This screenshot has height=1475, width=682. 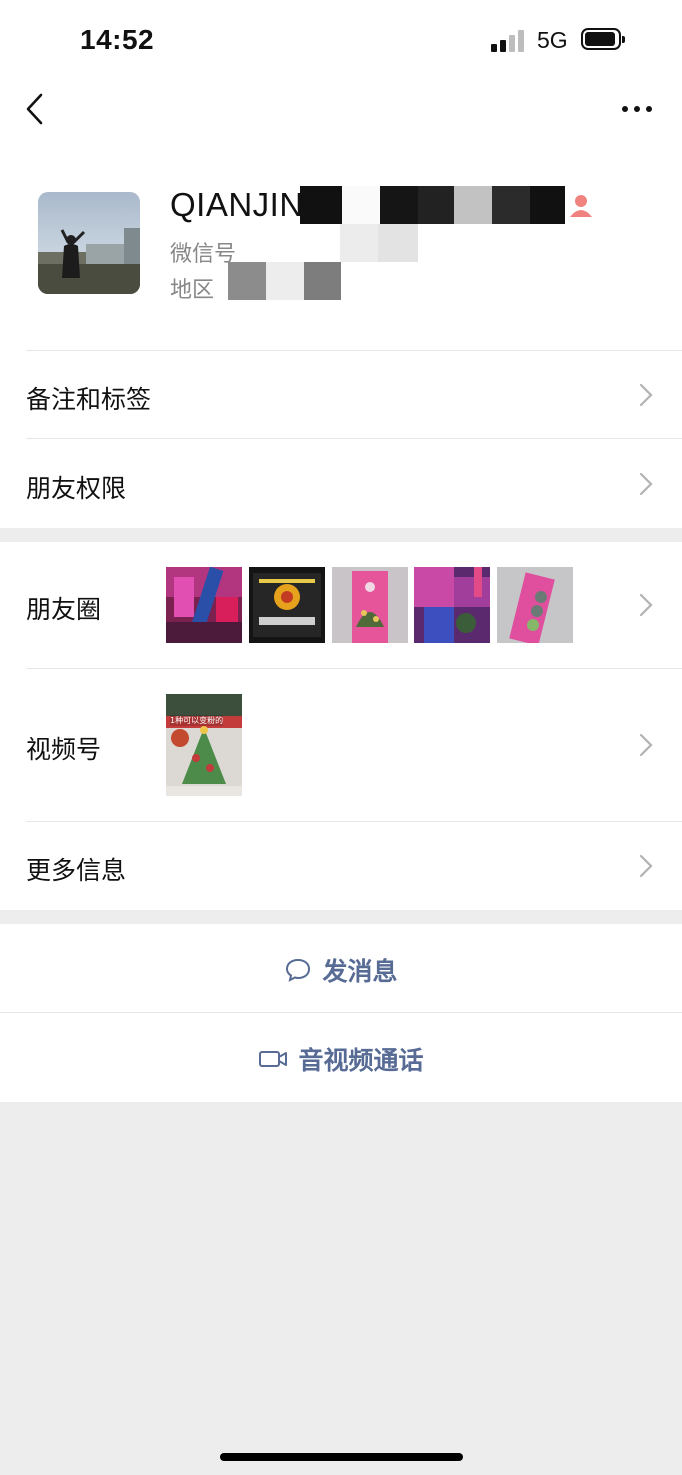 What do you see at coordinates (88, 398) in the screenshot?
I see `remark-tags-label: 备注和标签` at bounding box center [88, 398].